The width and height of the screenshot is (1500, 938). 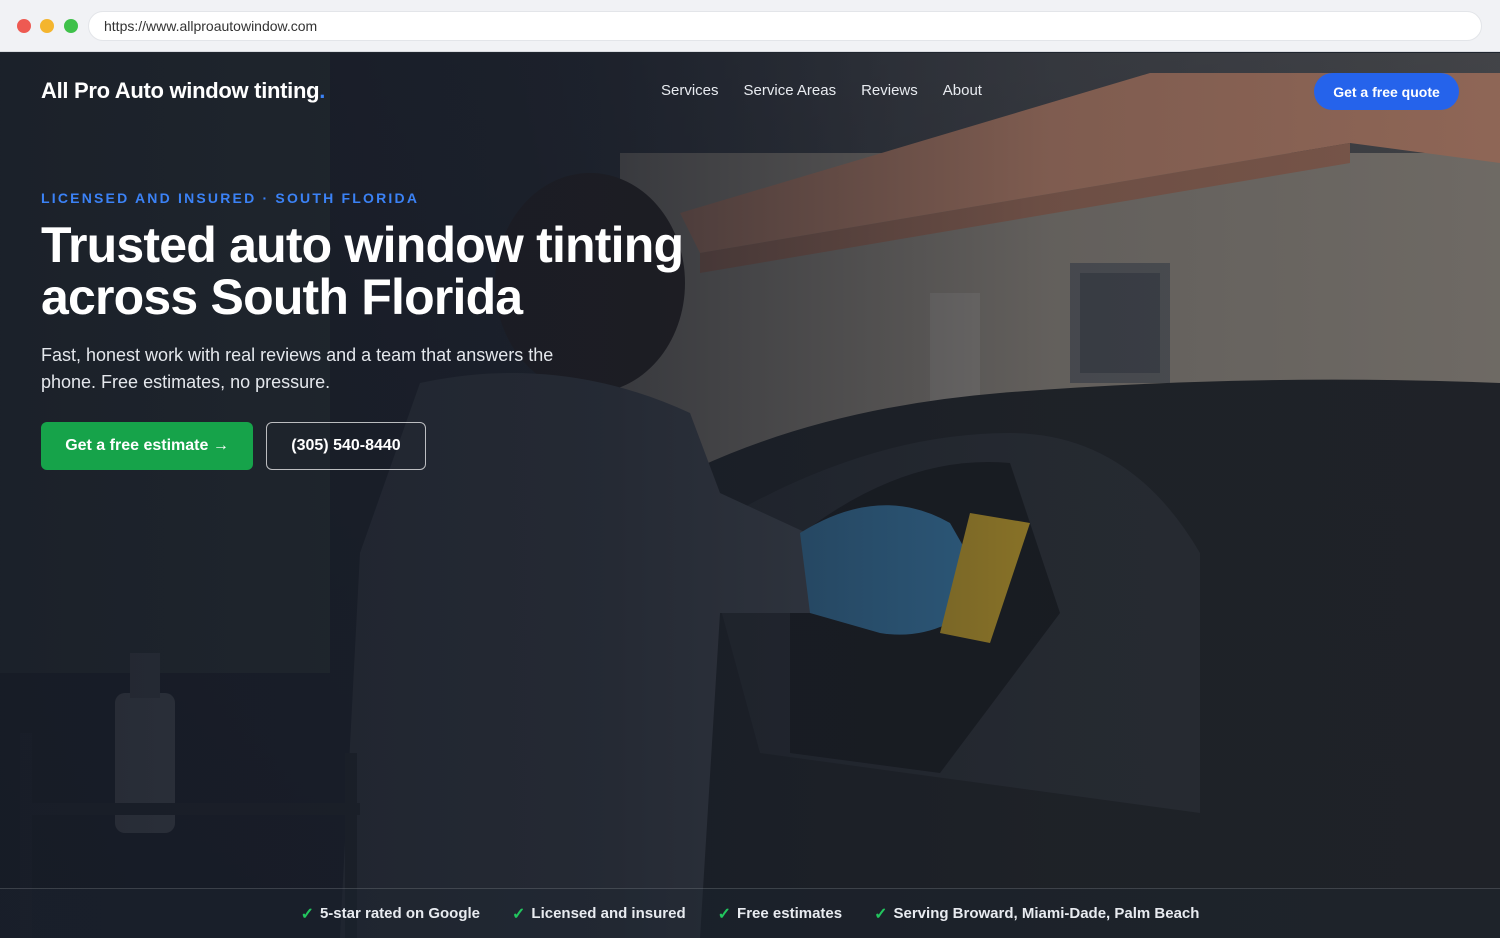 What do you see at coordinates (1386, 91) in the screenshot?
I see `get-quote-button: Get a free quote` at bounding box center [1386, 91].